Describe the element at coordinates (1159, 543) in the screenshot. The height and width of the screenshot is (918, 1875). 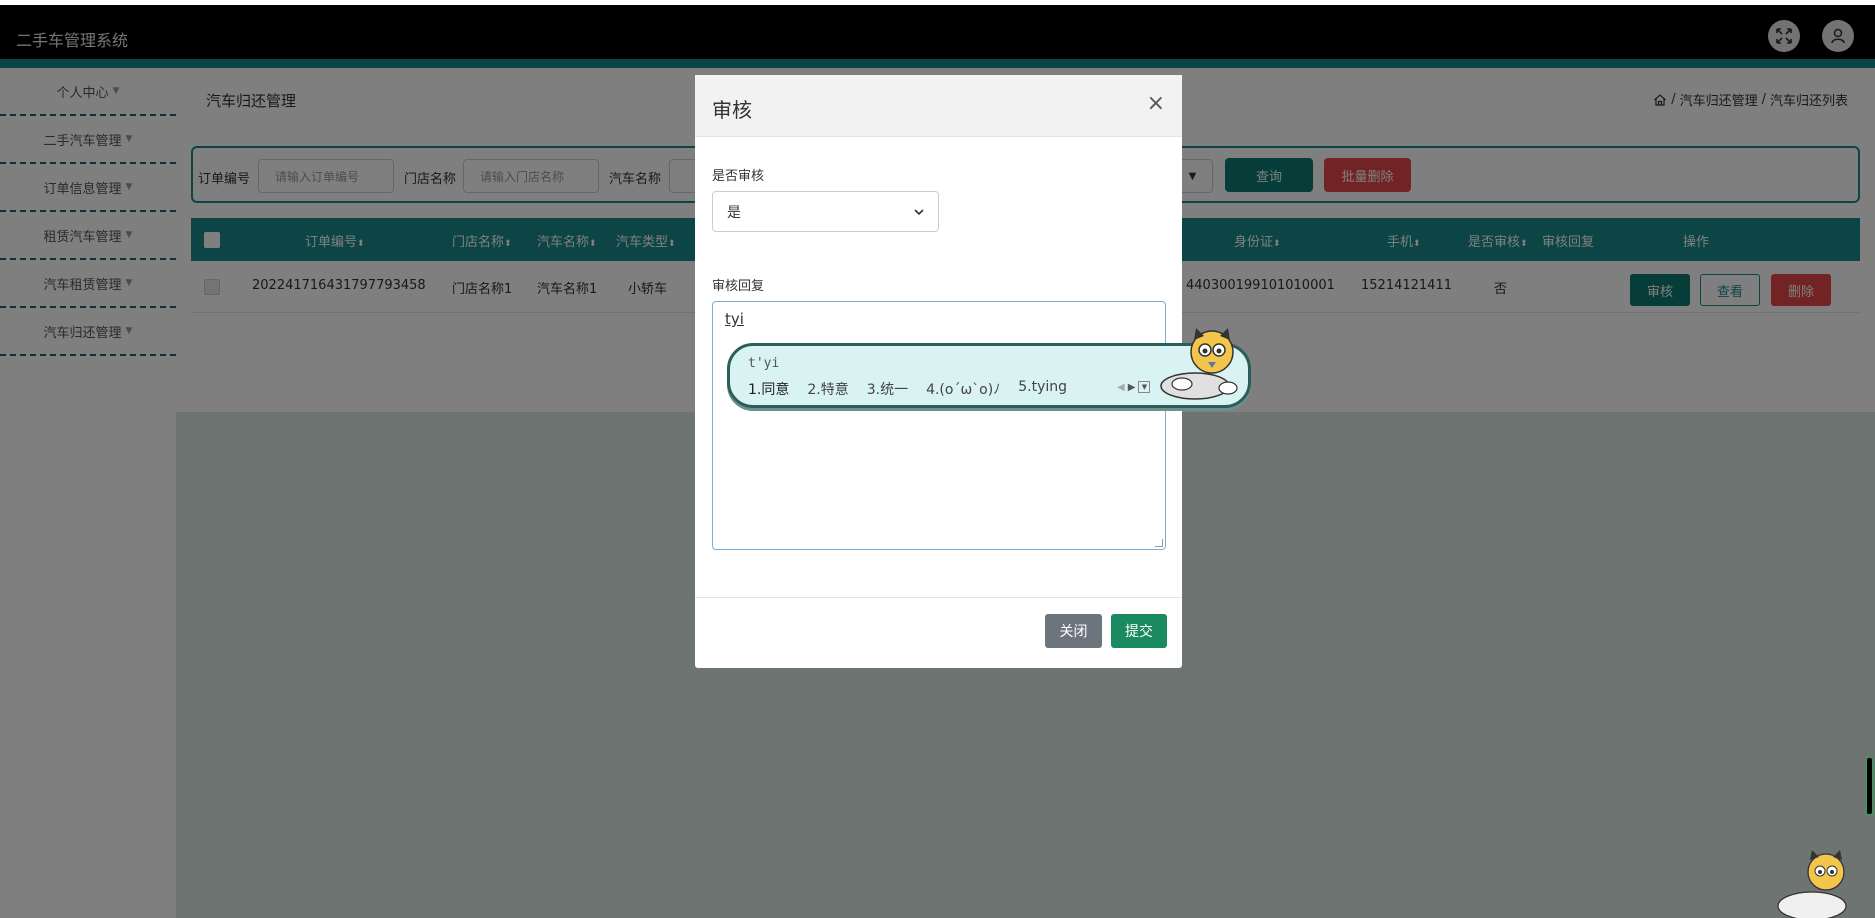
I see `resize-handle-icon` at that location.